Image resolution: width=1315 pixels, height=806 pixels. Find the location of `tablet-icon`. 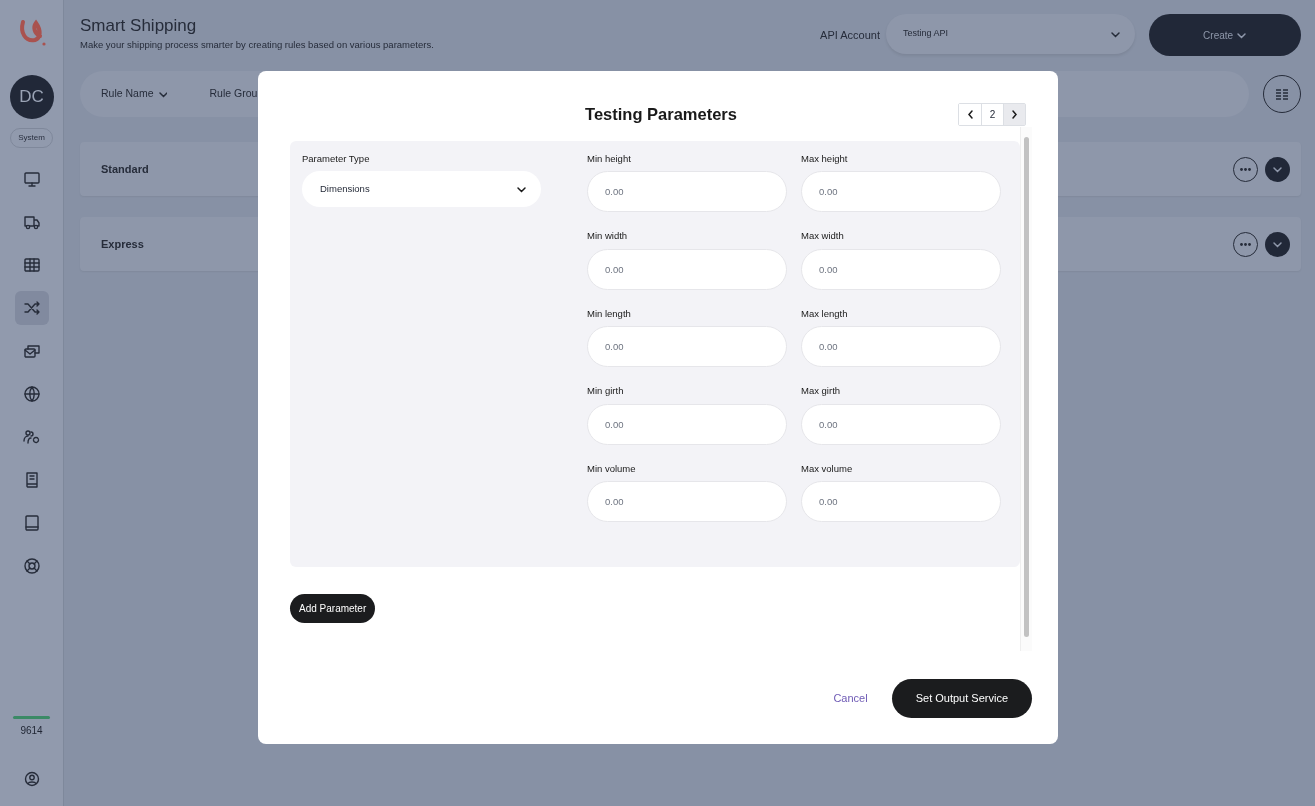

tablet-icon is located at coordinates (31, 523).